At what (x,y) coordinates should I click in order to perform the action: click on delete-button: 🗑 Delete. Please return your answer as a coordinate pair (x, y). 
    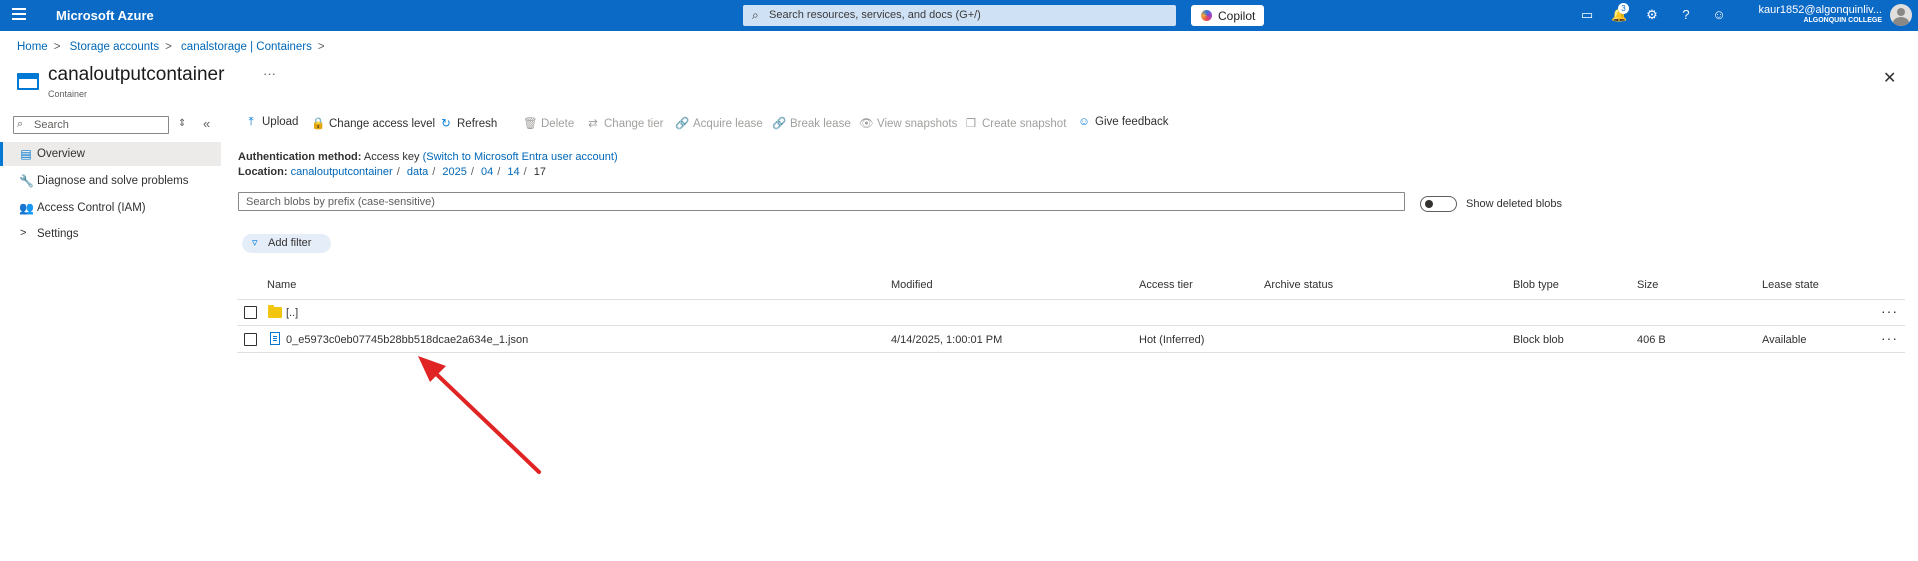
    Looking at the image, I should click on (548, 125).